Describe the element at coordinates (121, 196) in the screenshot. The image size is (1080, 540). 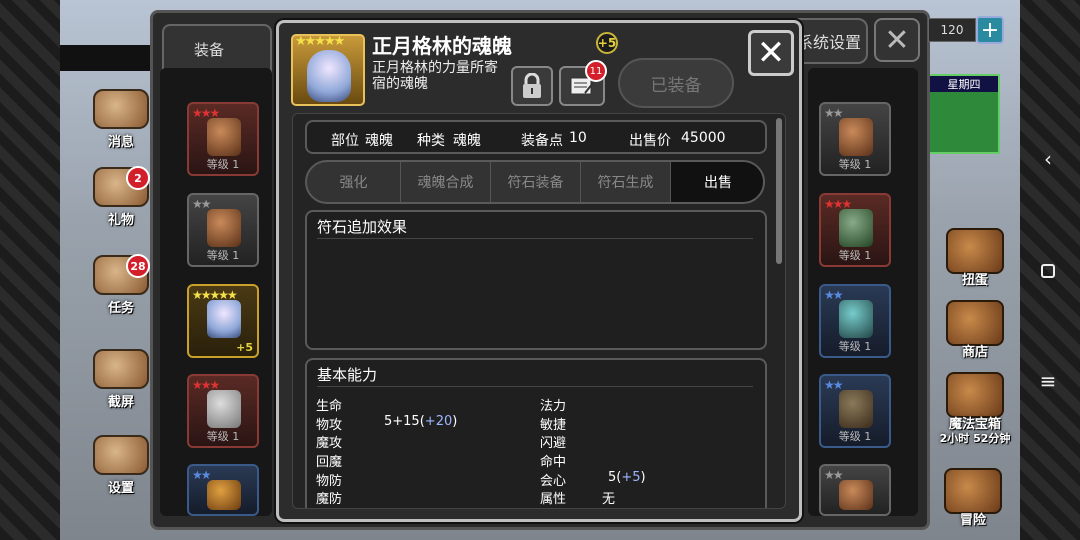
I see `menu-gift-button: 礼物 2` at that location.